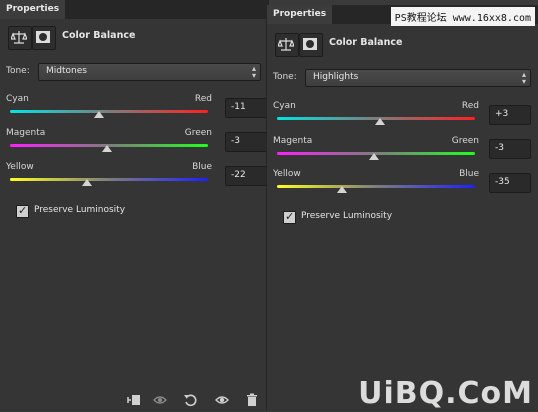 Image resolution: width=538 pixels, height=412 pixels. I want to click on tone-row: Tone: Highlights ▴ ▾, so click(402, 78).